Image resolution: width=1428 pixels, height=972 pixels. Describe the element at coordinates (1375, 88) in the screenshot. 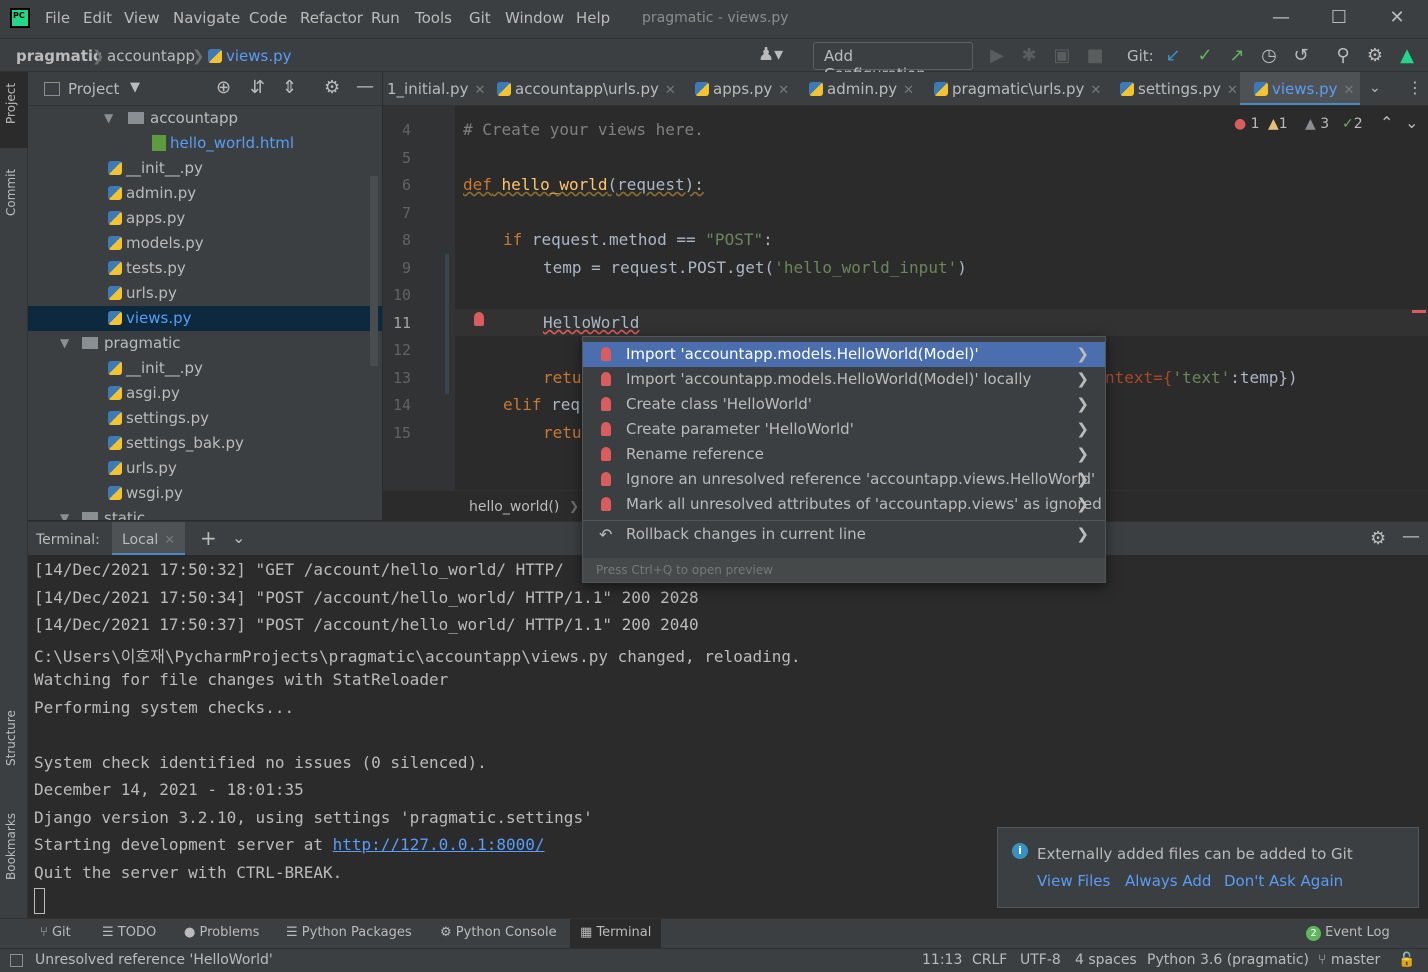

I see `tab-list-chevron-icon: ⌄` at that location.